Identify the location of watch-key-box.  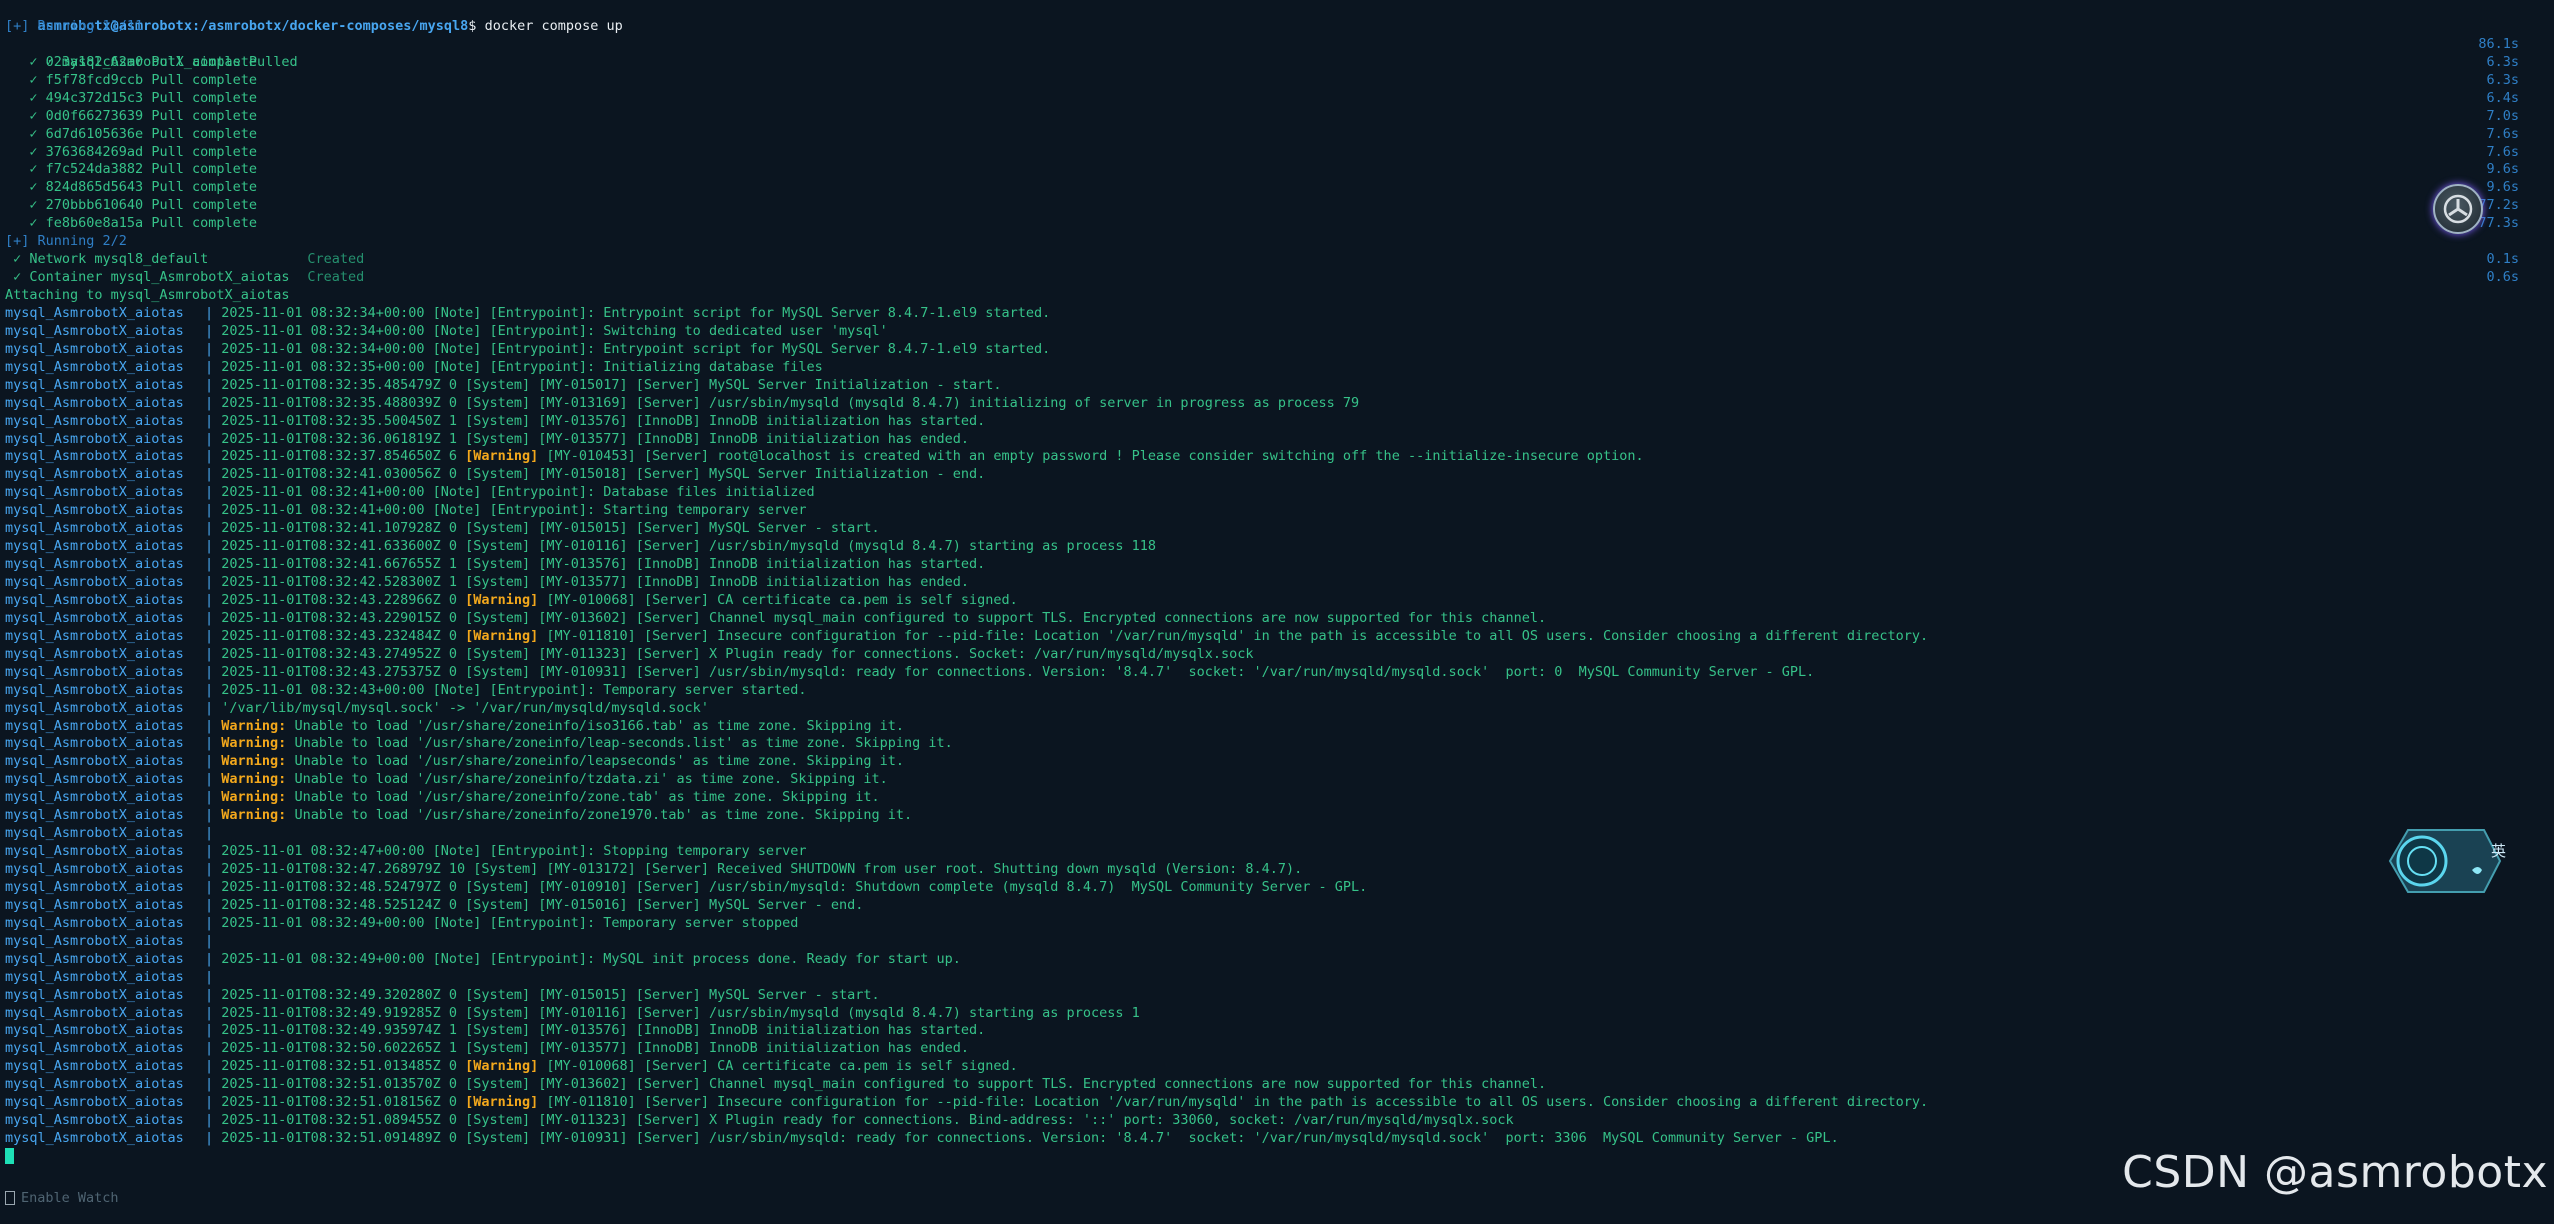
(10, 1198).